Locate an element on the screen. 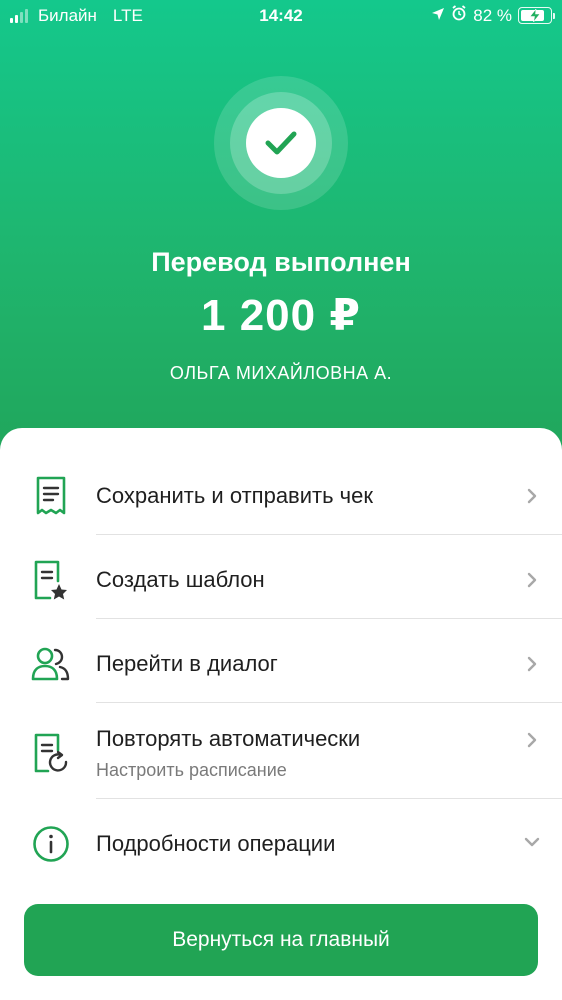  save-send-receipt-action: Сохранить и отправить чек is located at coordinates (281, 496).